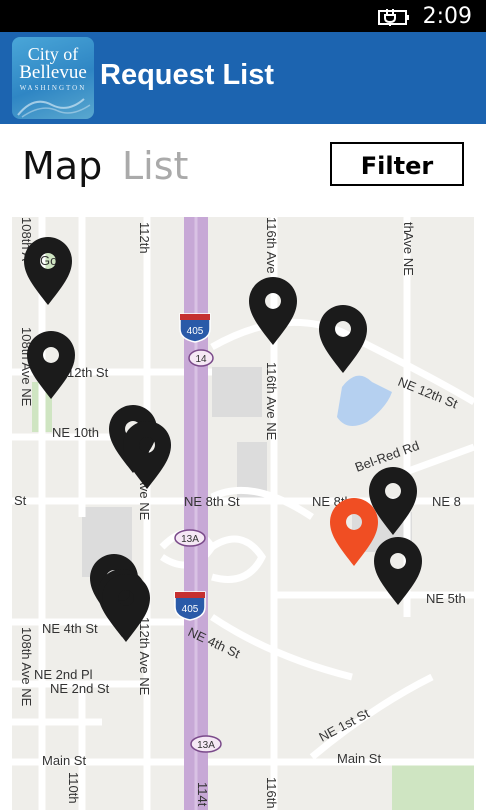  I want to click on tab-list: List, so click(155, 166).